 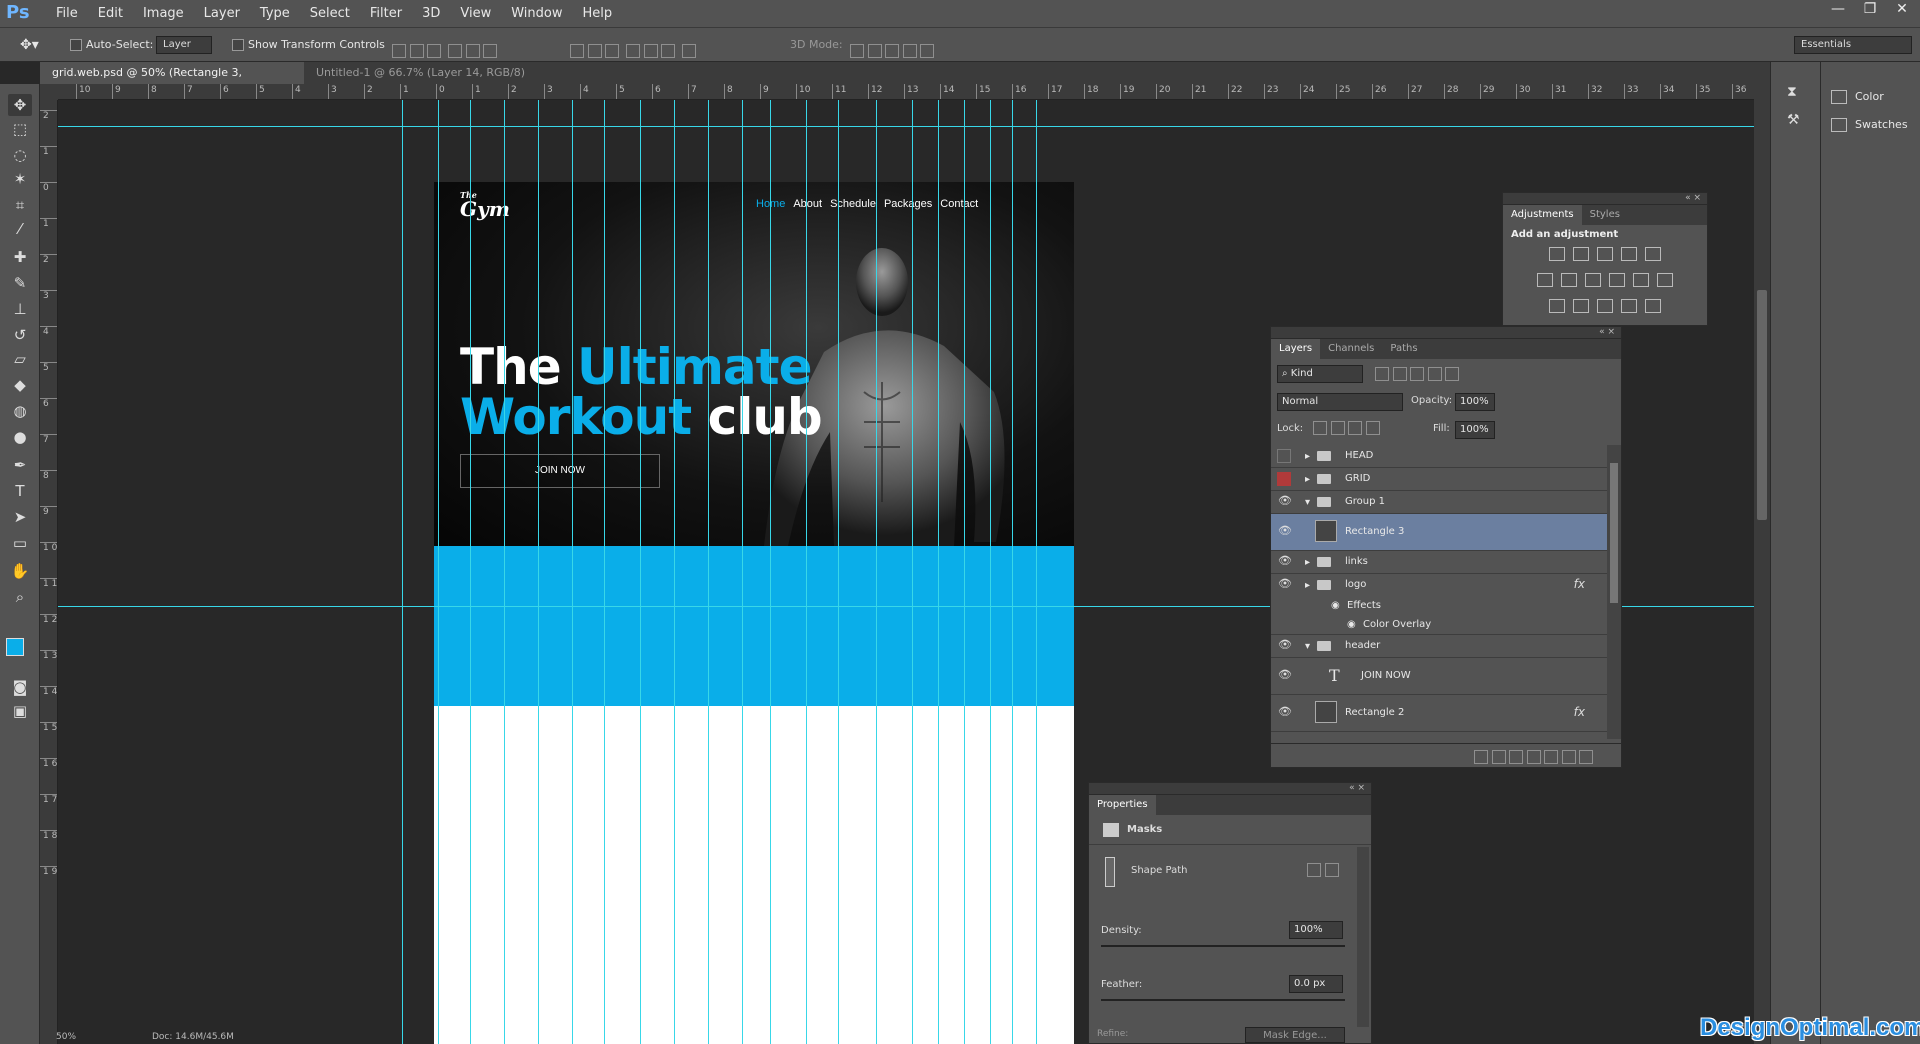 What do you see at coordinates (1316, 984) in the screenshot?
I see `feather-field: 0.0 px` at bounding box center [1316, 984].